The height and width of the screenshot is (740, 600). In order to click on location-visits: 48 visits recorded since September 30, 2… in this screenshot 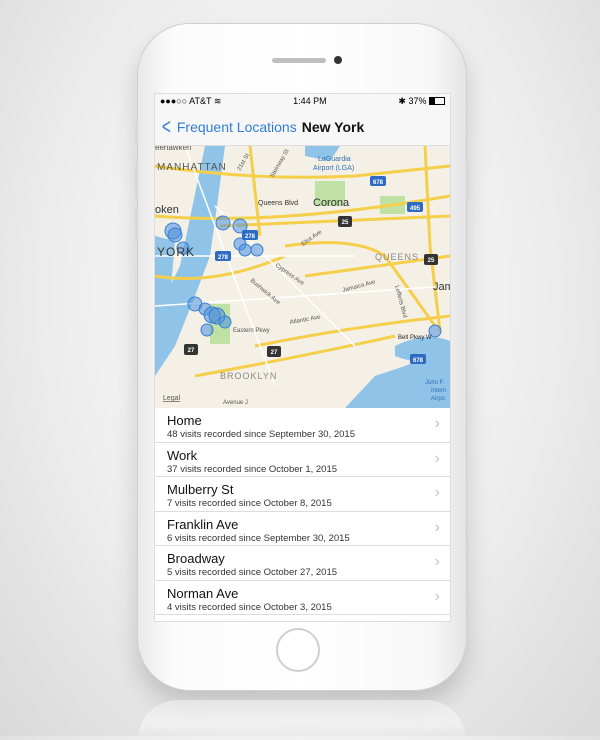, I will do `click(261, 434)`.